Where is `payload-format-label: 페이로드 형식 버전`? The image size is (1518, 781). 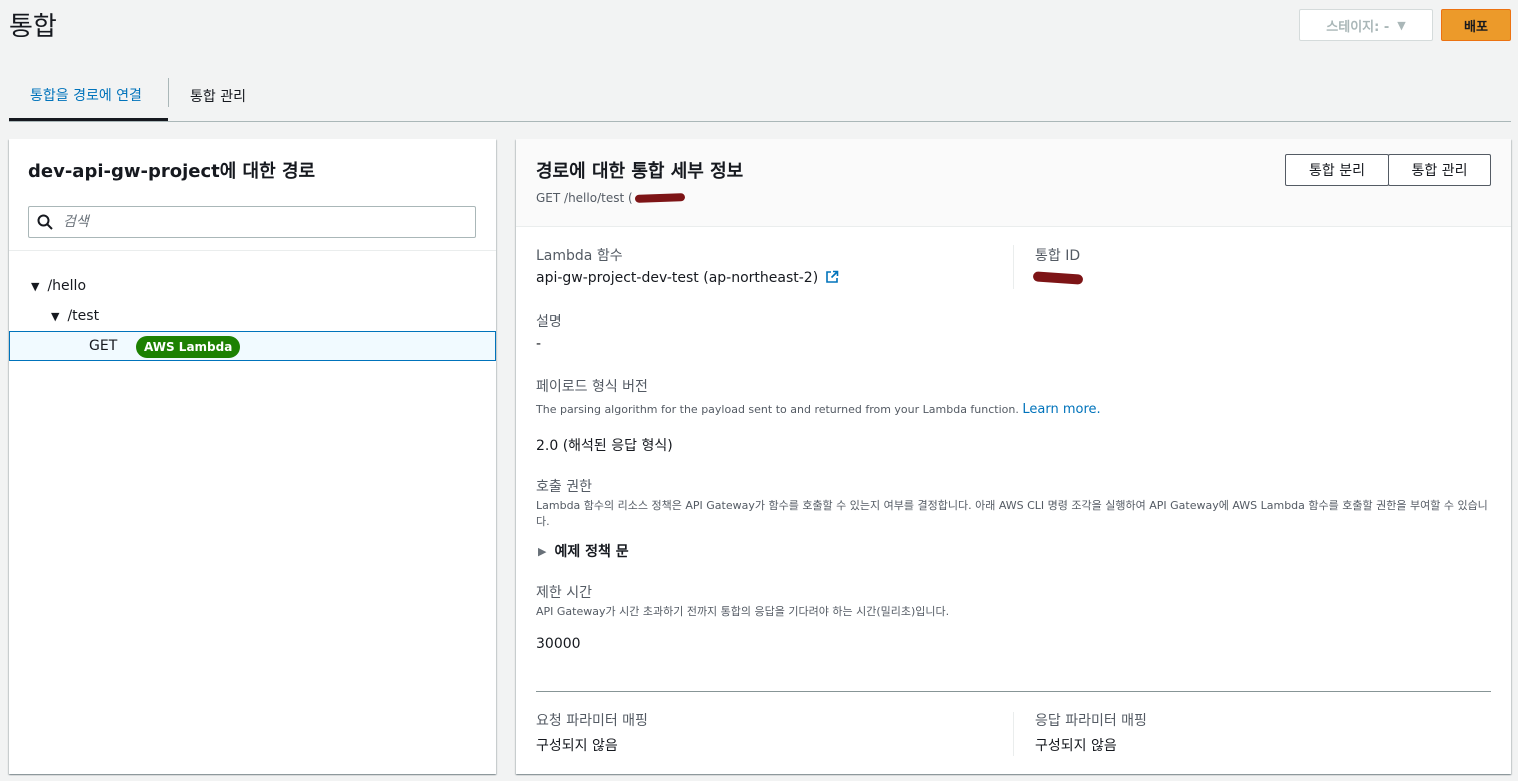
payload-format-label: 페이로드 형식 버전 is located at coordinates (592, 387).